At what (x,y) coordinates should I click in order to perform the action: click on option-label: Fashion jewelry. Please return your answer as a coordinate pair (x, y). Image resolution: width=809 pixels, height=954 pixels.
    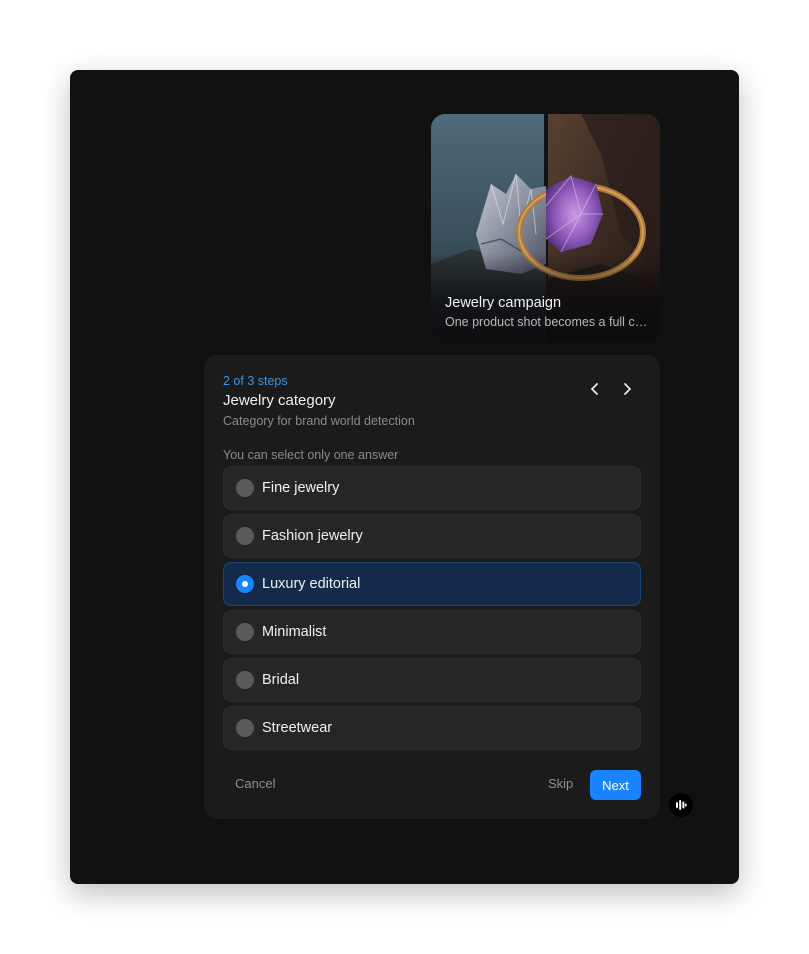
    Looking at the image, I should click on (312, 536).